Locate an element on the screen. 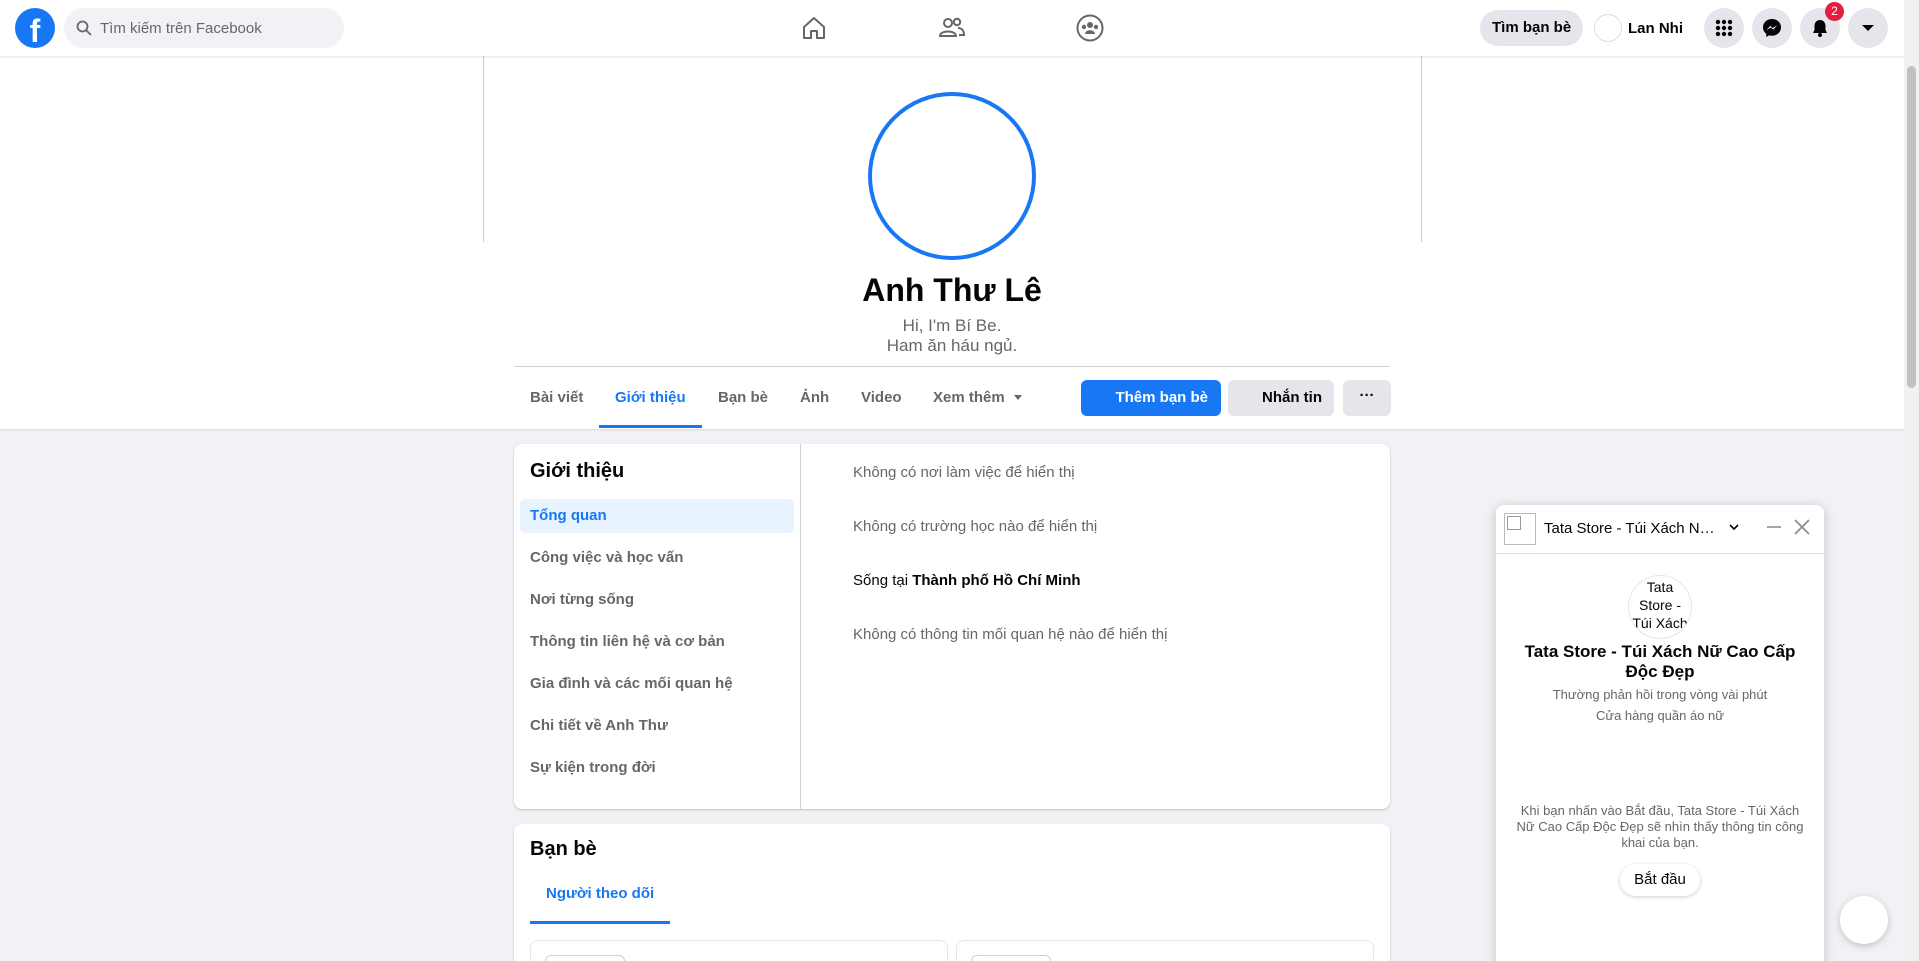 This screenshot has width=1919, height=961. tab-followers: Người theo dõi is located at coordinates (600, 898).